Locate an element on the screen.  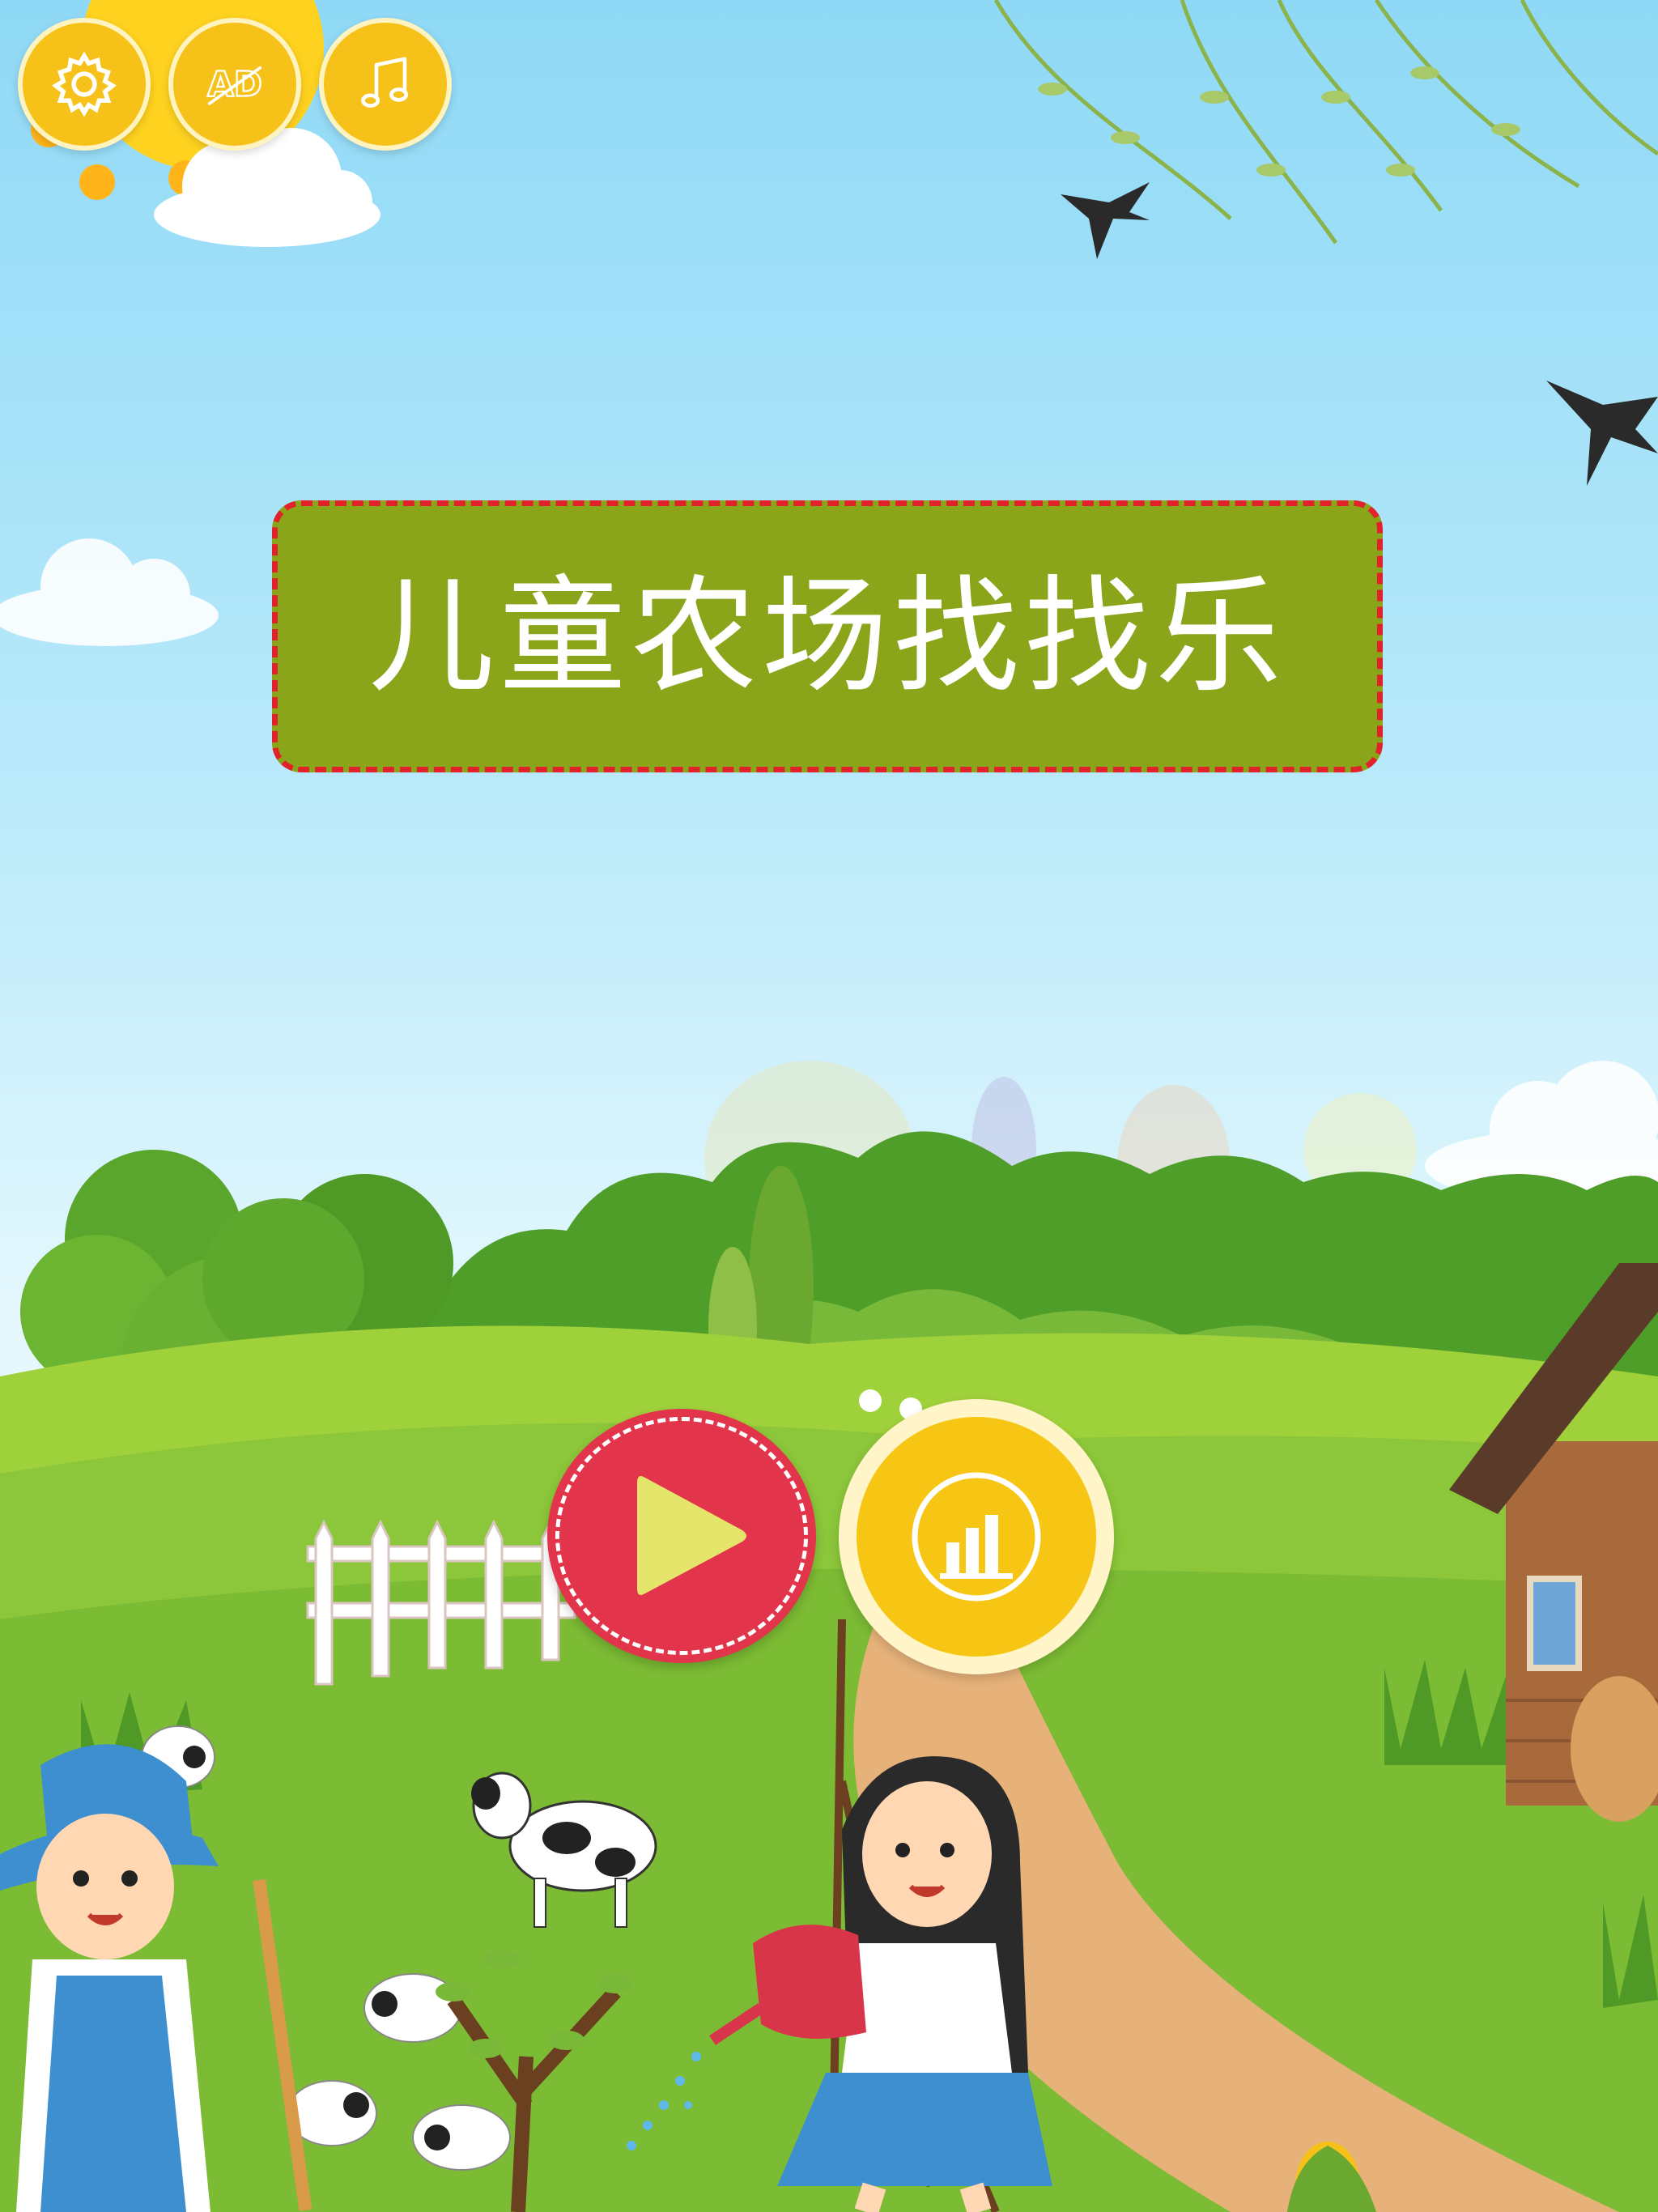
leaderboard-button-face is located at coordinates (976, 1537).